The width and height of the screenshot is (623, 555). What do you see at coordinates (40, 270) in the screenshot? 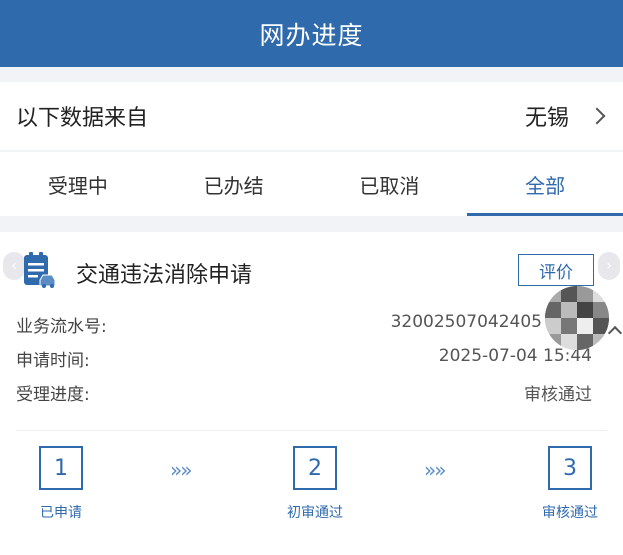
I see `document-car-icon` at bounding box center [40, 270].